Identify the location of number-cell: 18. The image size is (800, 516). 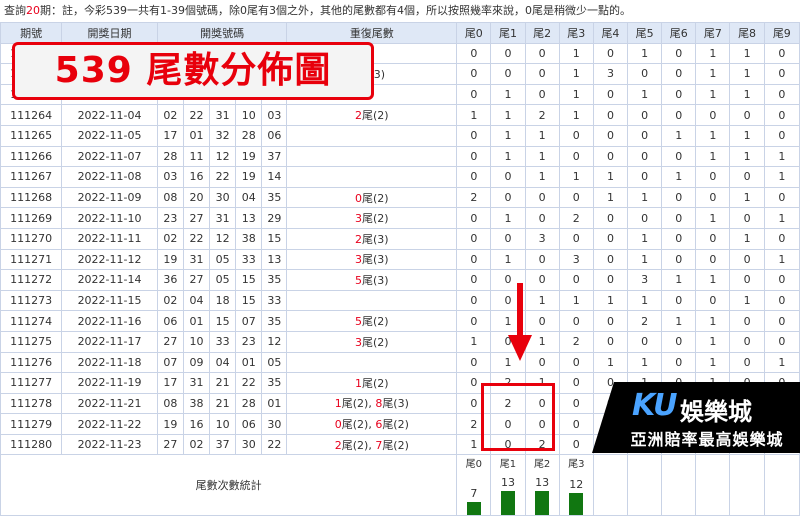
(223, 300).